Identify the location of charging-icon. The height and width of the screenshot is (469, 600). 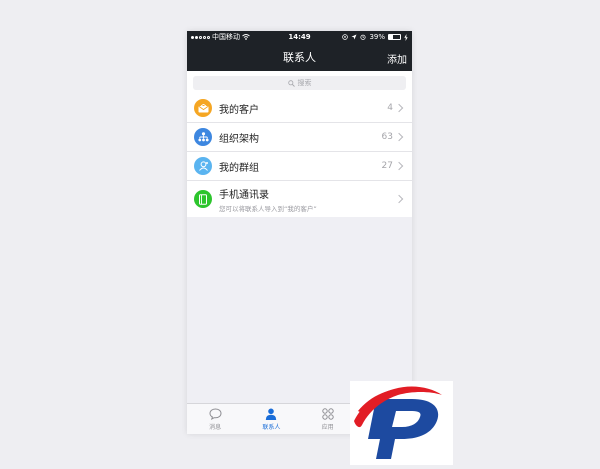
(406, 37).